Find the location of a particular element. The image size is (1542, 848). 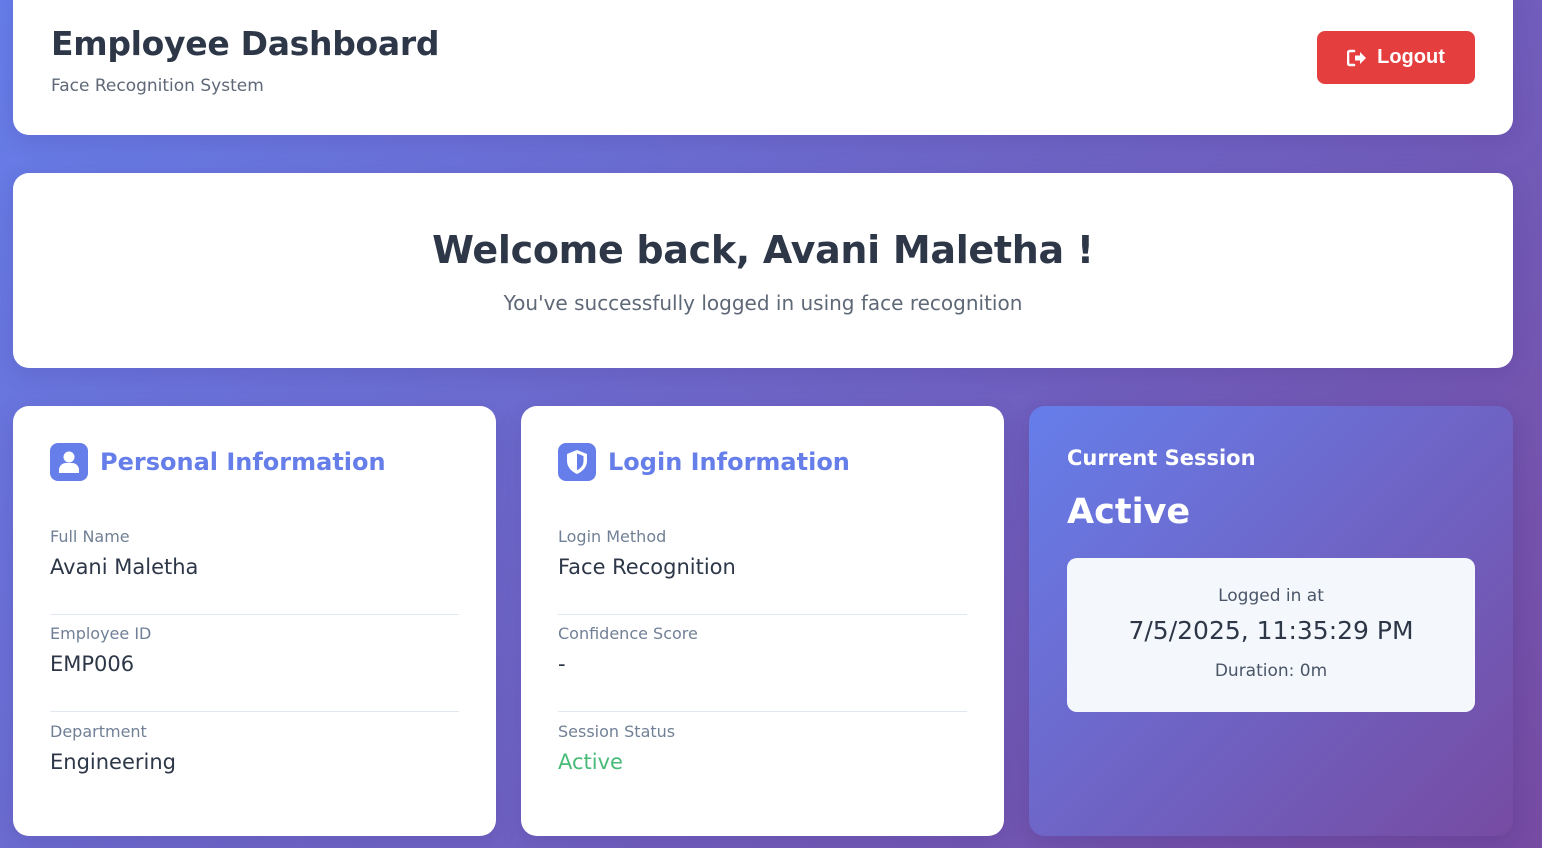

field-label: Employee ID is located at coordinates (101, 633).